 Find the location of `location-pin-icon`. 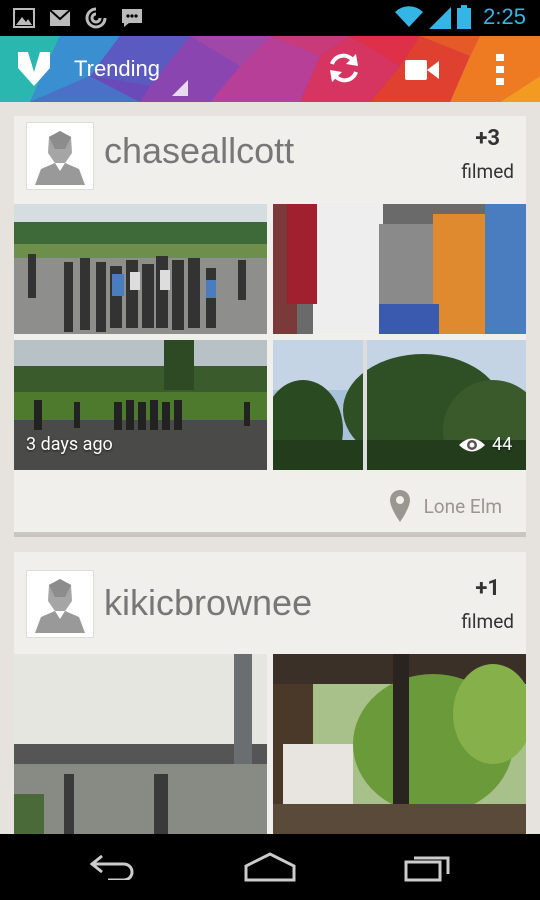

location-pin-icon is located at coordinates (399, 506).